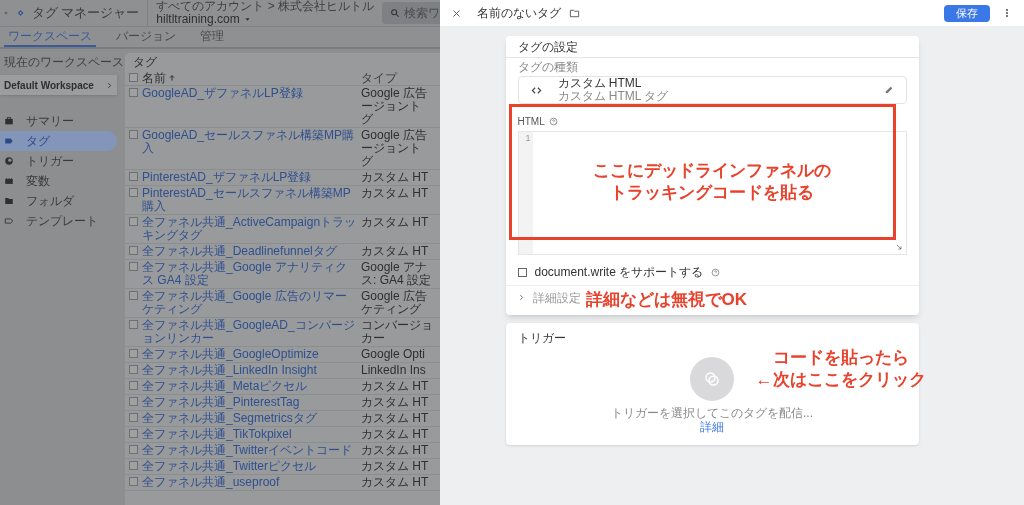  I want to click on tag-name-link: 全ファネル共通_GoogleOptimize, so click(249, 354).